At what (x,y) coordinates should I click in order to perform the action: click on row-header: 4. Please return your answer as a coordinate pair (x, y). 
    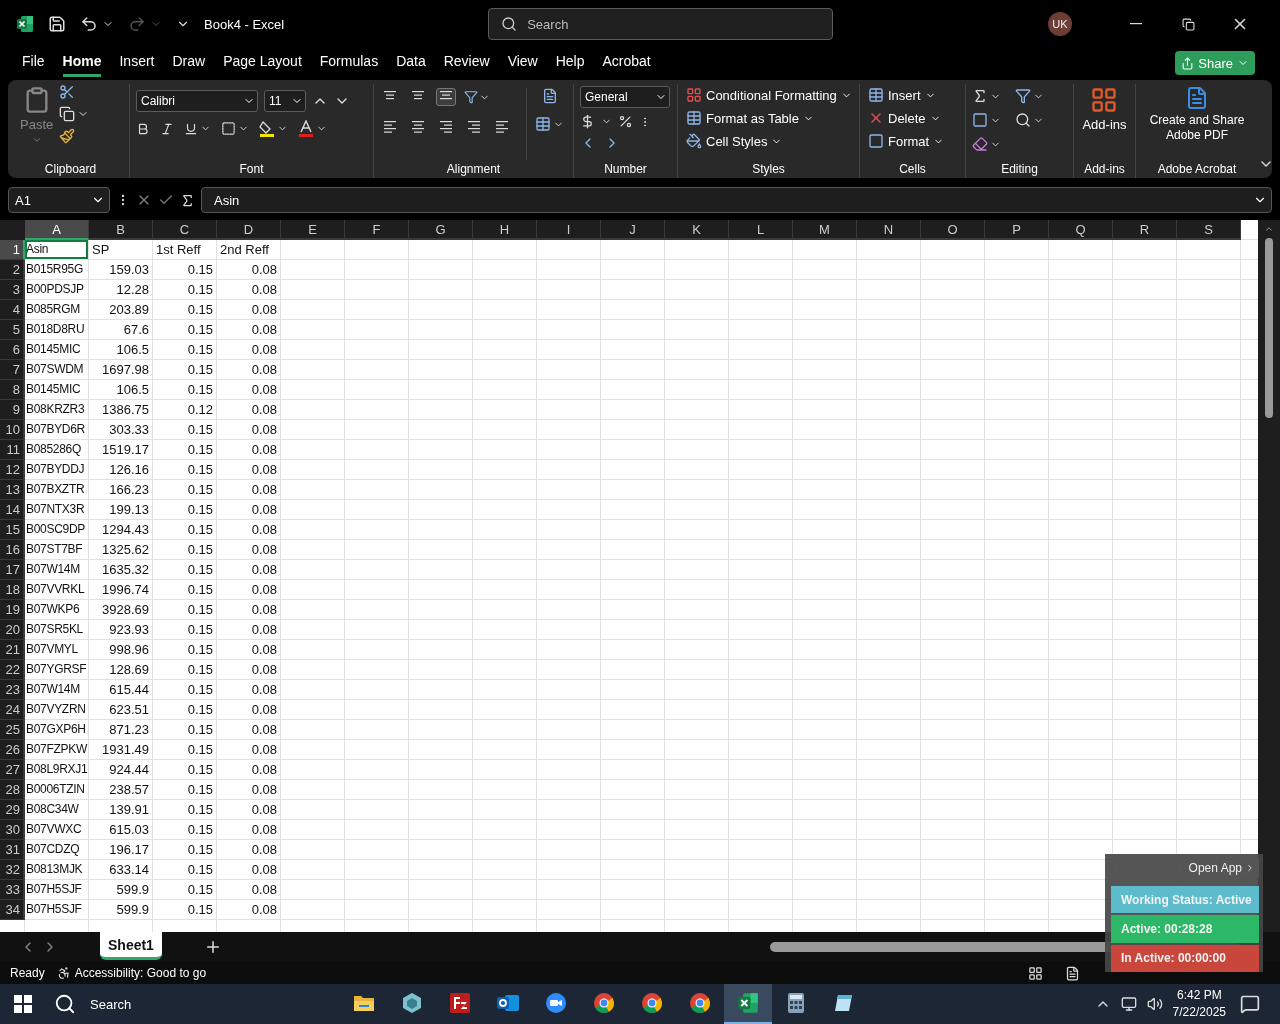
    Looking at the image, I should click on (12, 310).